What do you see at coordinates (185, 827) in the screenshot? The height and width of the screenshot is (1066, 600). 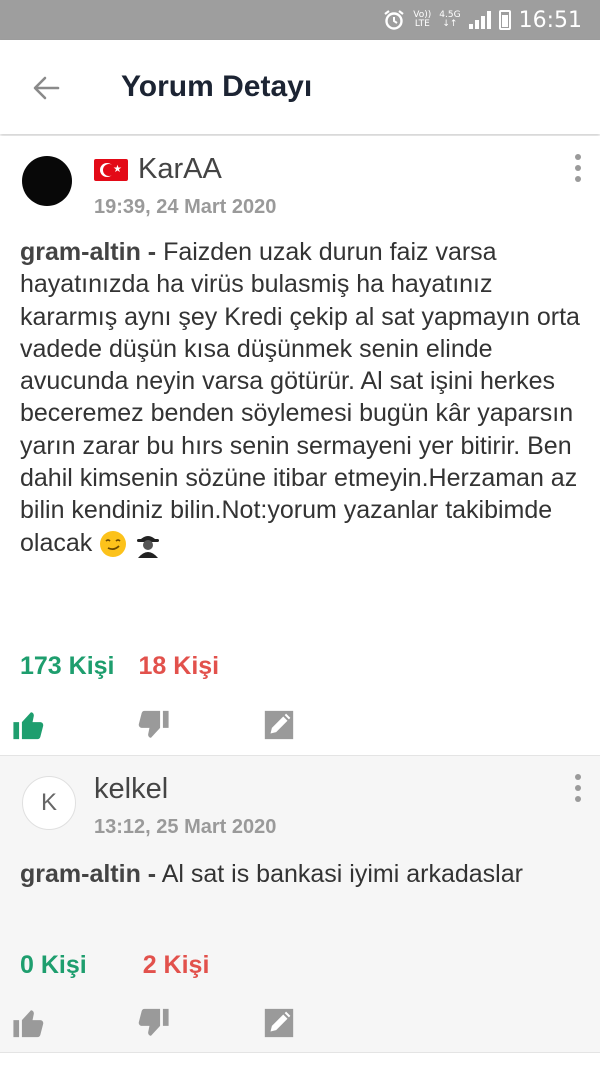 I see `comment-date: 13:12, 25 Mart 2020` at bounding box center [185, 827].